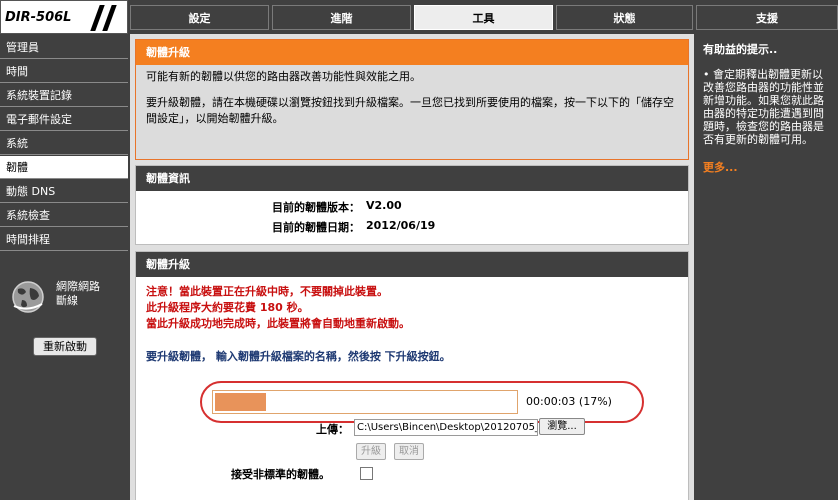 This screenshot has width=838, height=500. What do you see at coordinates (64, 71) in the screenshot?
I see `sidebar-item-time: 時間` at bounding box center [64, 71].